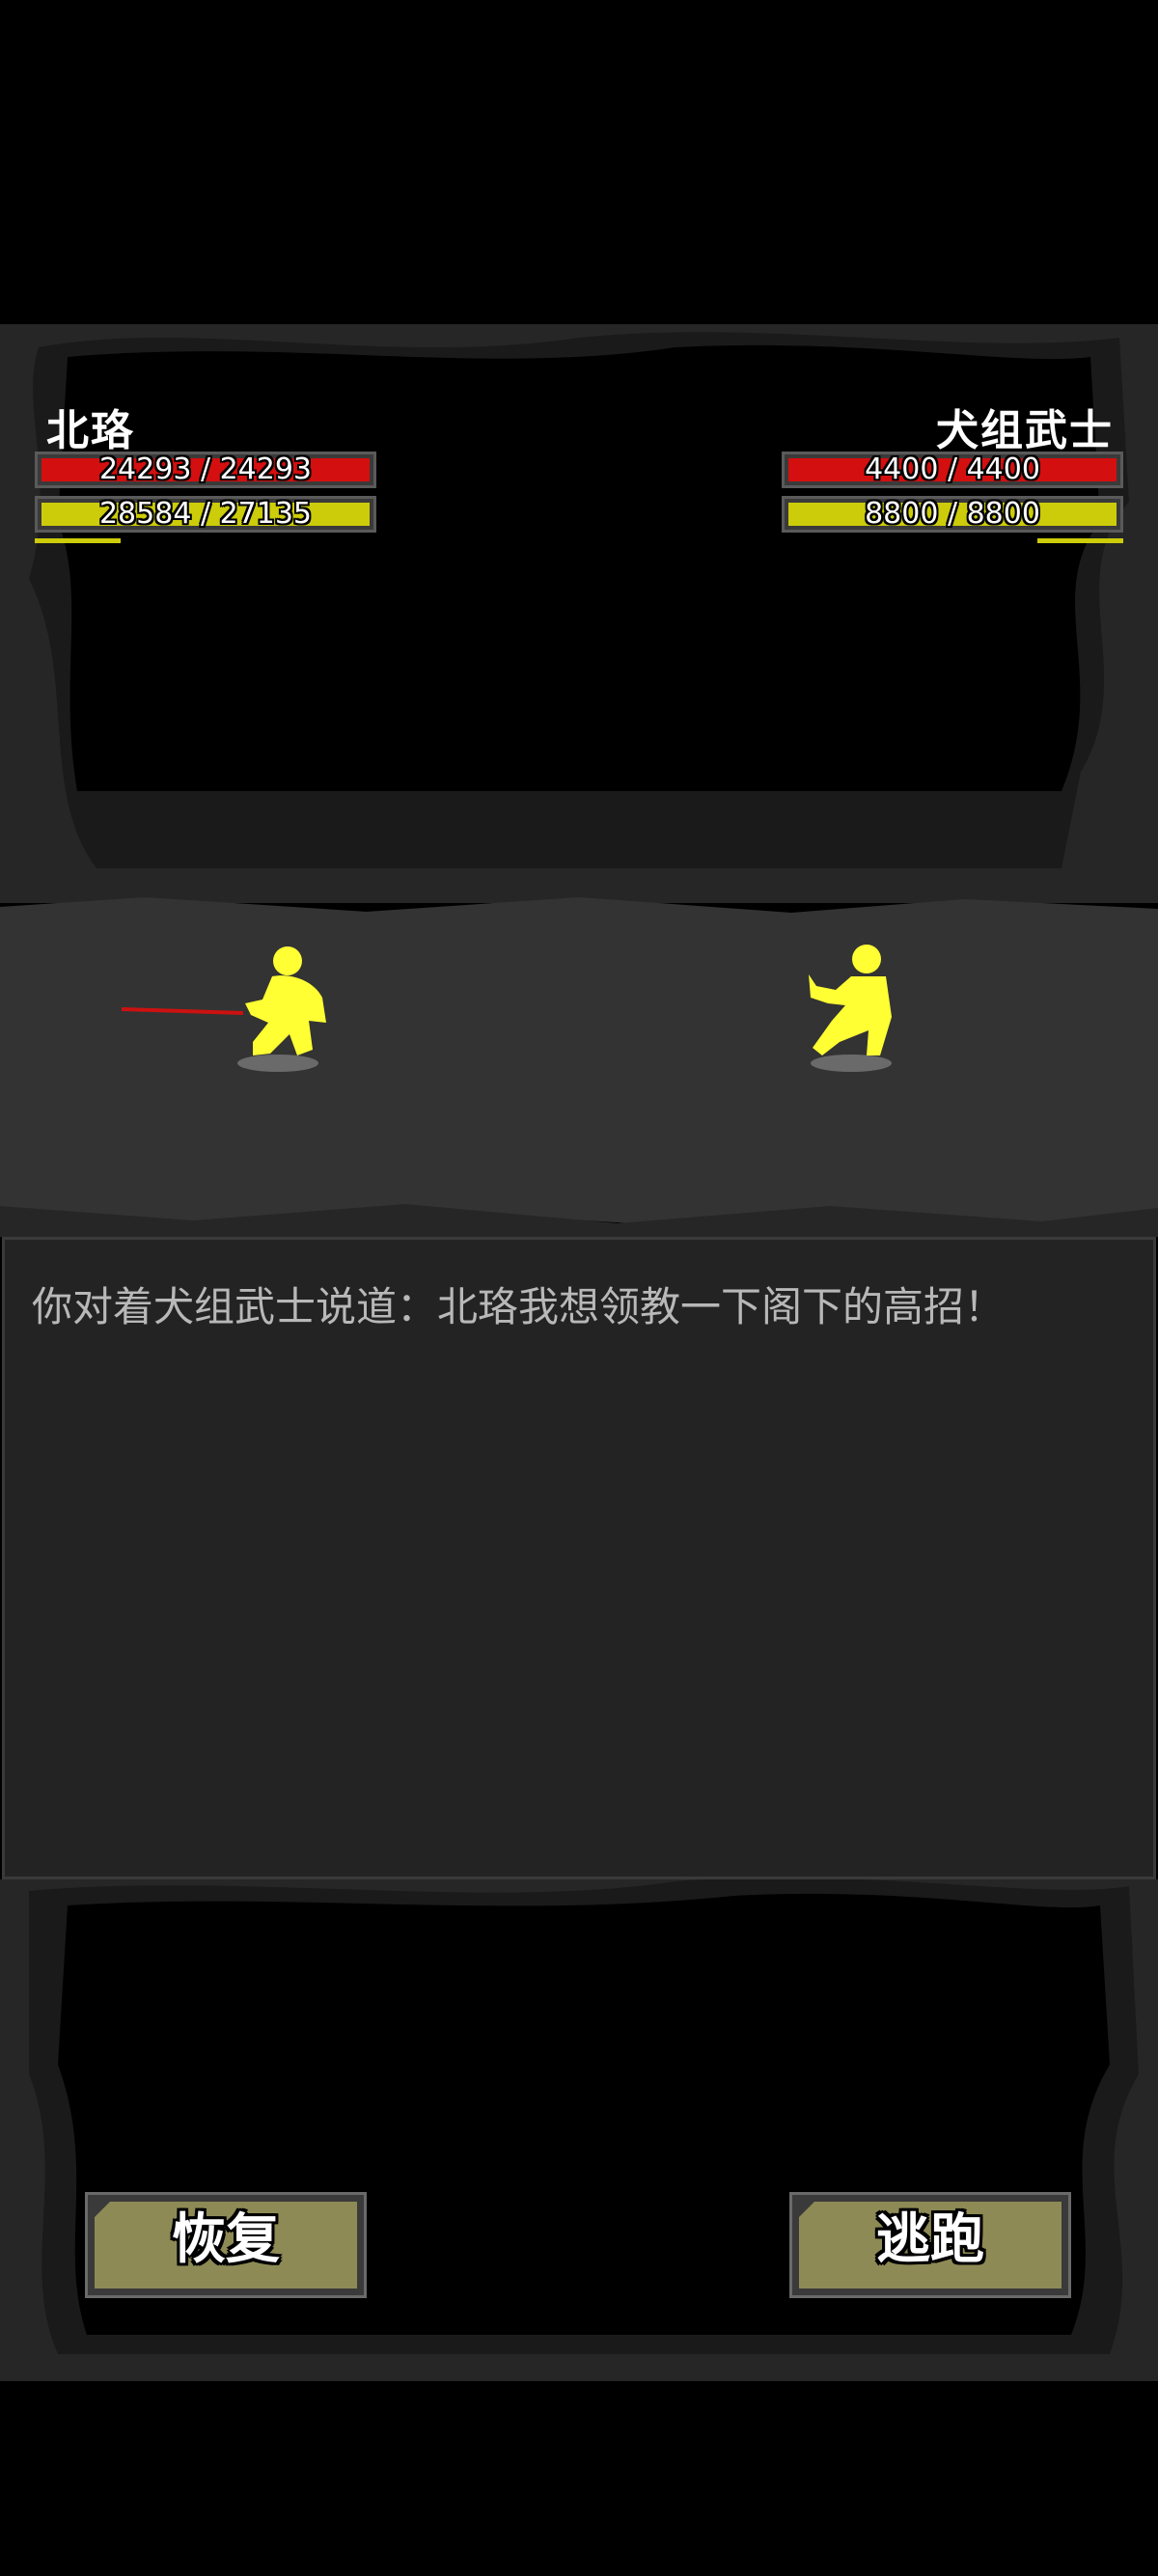 The height and width of the screenshot is (2576, 1158). What do you see at coordinates (1025, 430) in the screenshot?
I see `enemy-name: 犬组武士` at bounding box center [1025, 430].